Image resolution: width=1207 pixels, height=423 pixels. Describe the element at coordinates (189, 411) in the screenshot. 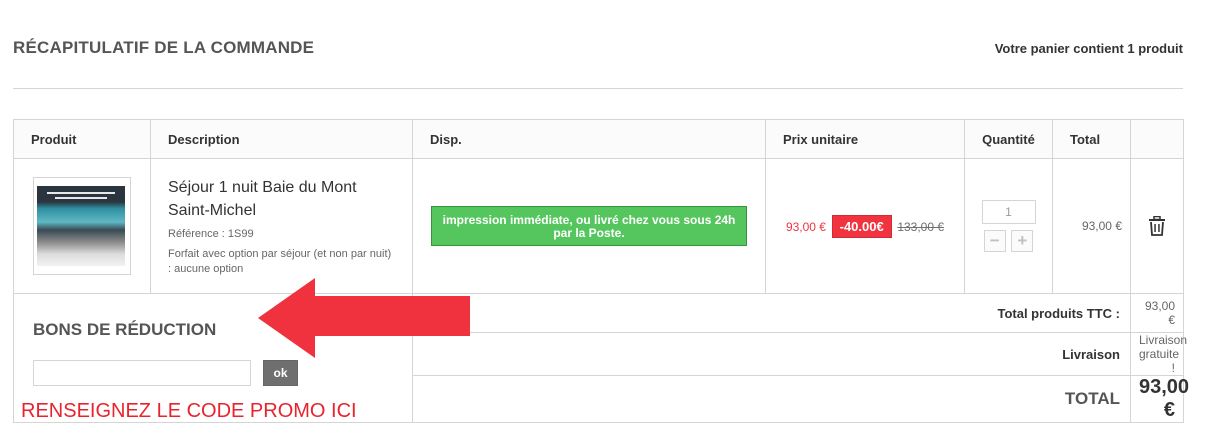

I see `promo-hint-text: RENSEIGNEZ LE CODE PROMO ICI` at that location.